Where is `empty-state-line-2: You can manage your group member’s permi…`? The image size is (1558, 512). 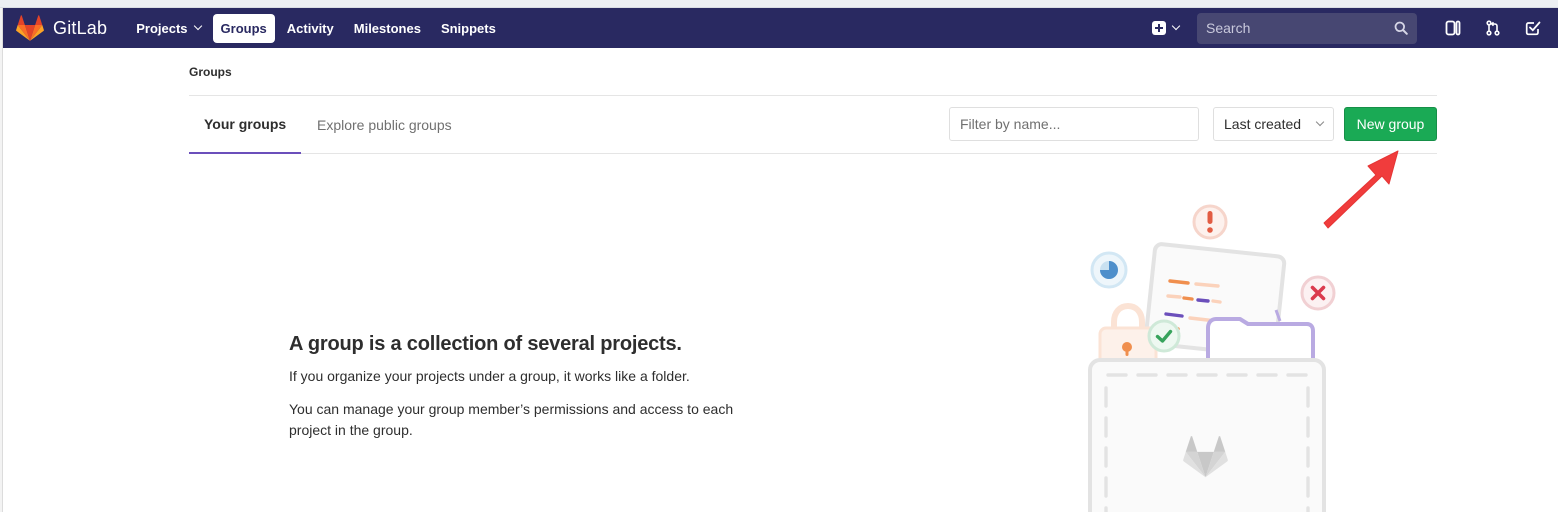 empty-state-line-2: You can manage your group member’s permi… is located at coordinates (511, 419).